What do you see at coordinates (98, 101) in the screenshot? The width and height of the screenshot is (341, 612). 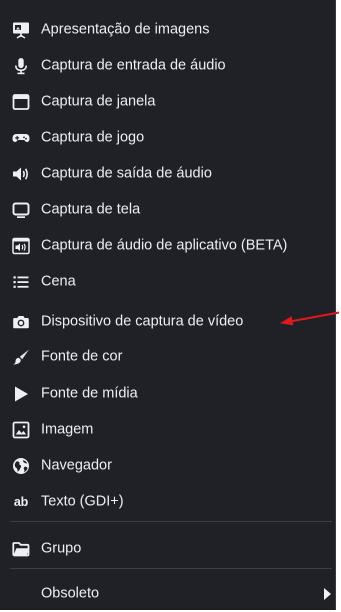 I see `menu-item-label: Captura de janela` at bounding box center [98, 101].